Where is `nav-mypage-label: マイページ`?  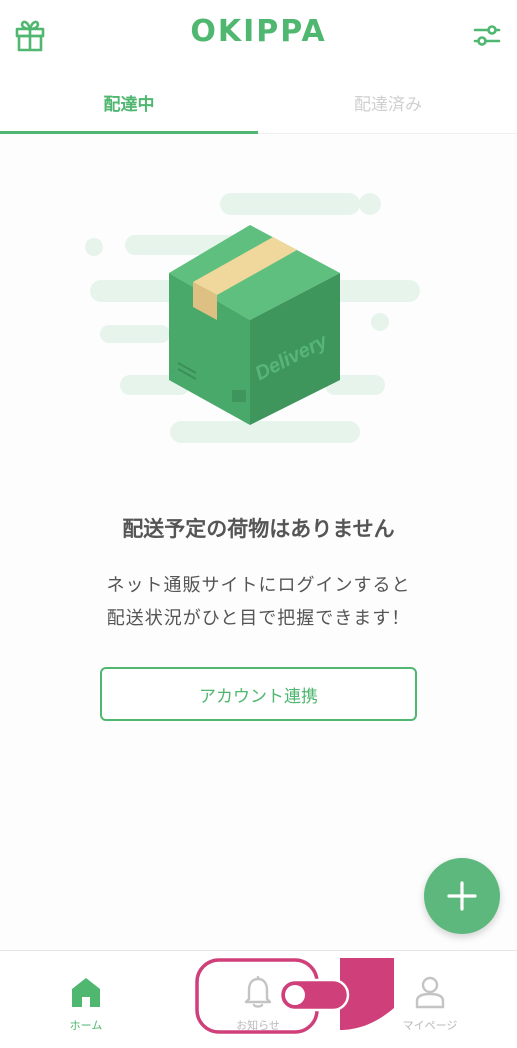 nav-mypage-label: マイページ is located at coordinates (430, 1025).